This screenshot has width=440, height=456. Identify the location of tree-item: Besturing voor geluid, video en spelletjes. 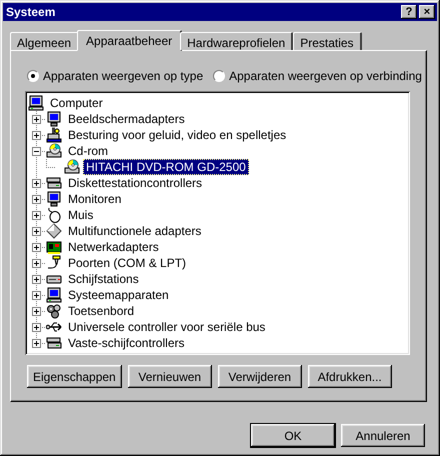
(177, 135).